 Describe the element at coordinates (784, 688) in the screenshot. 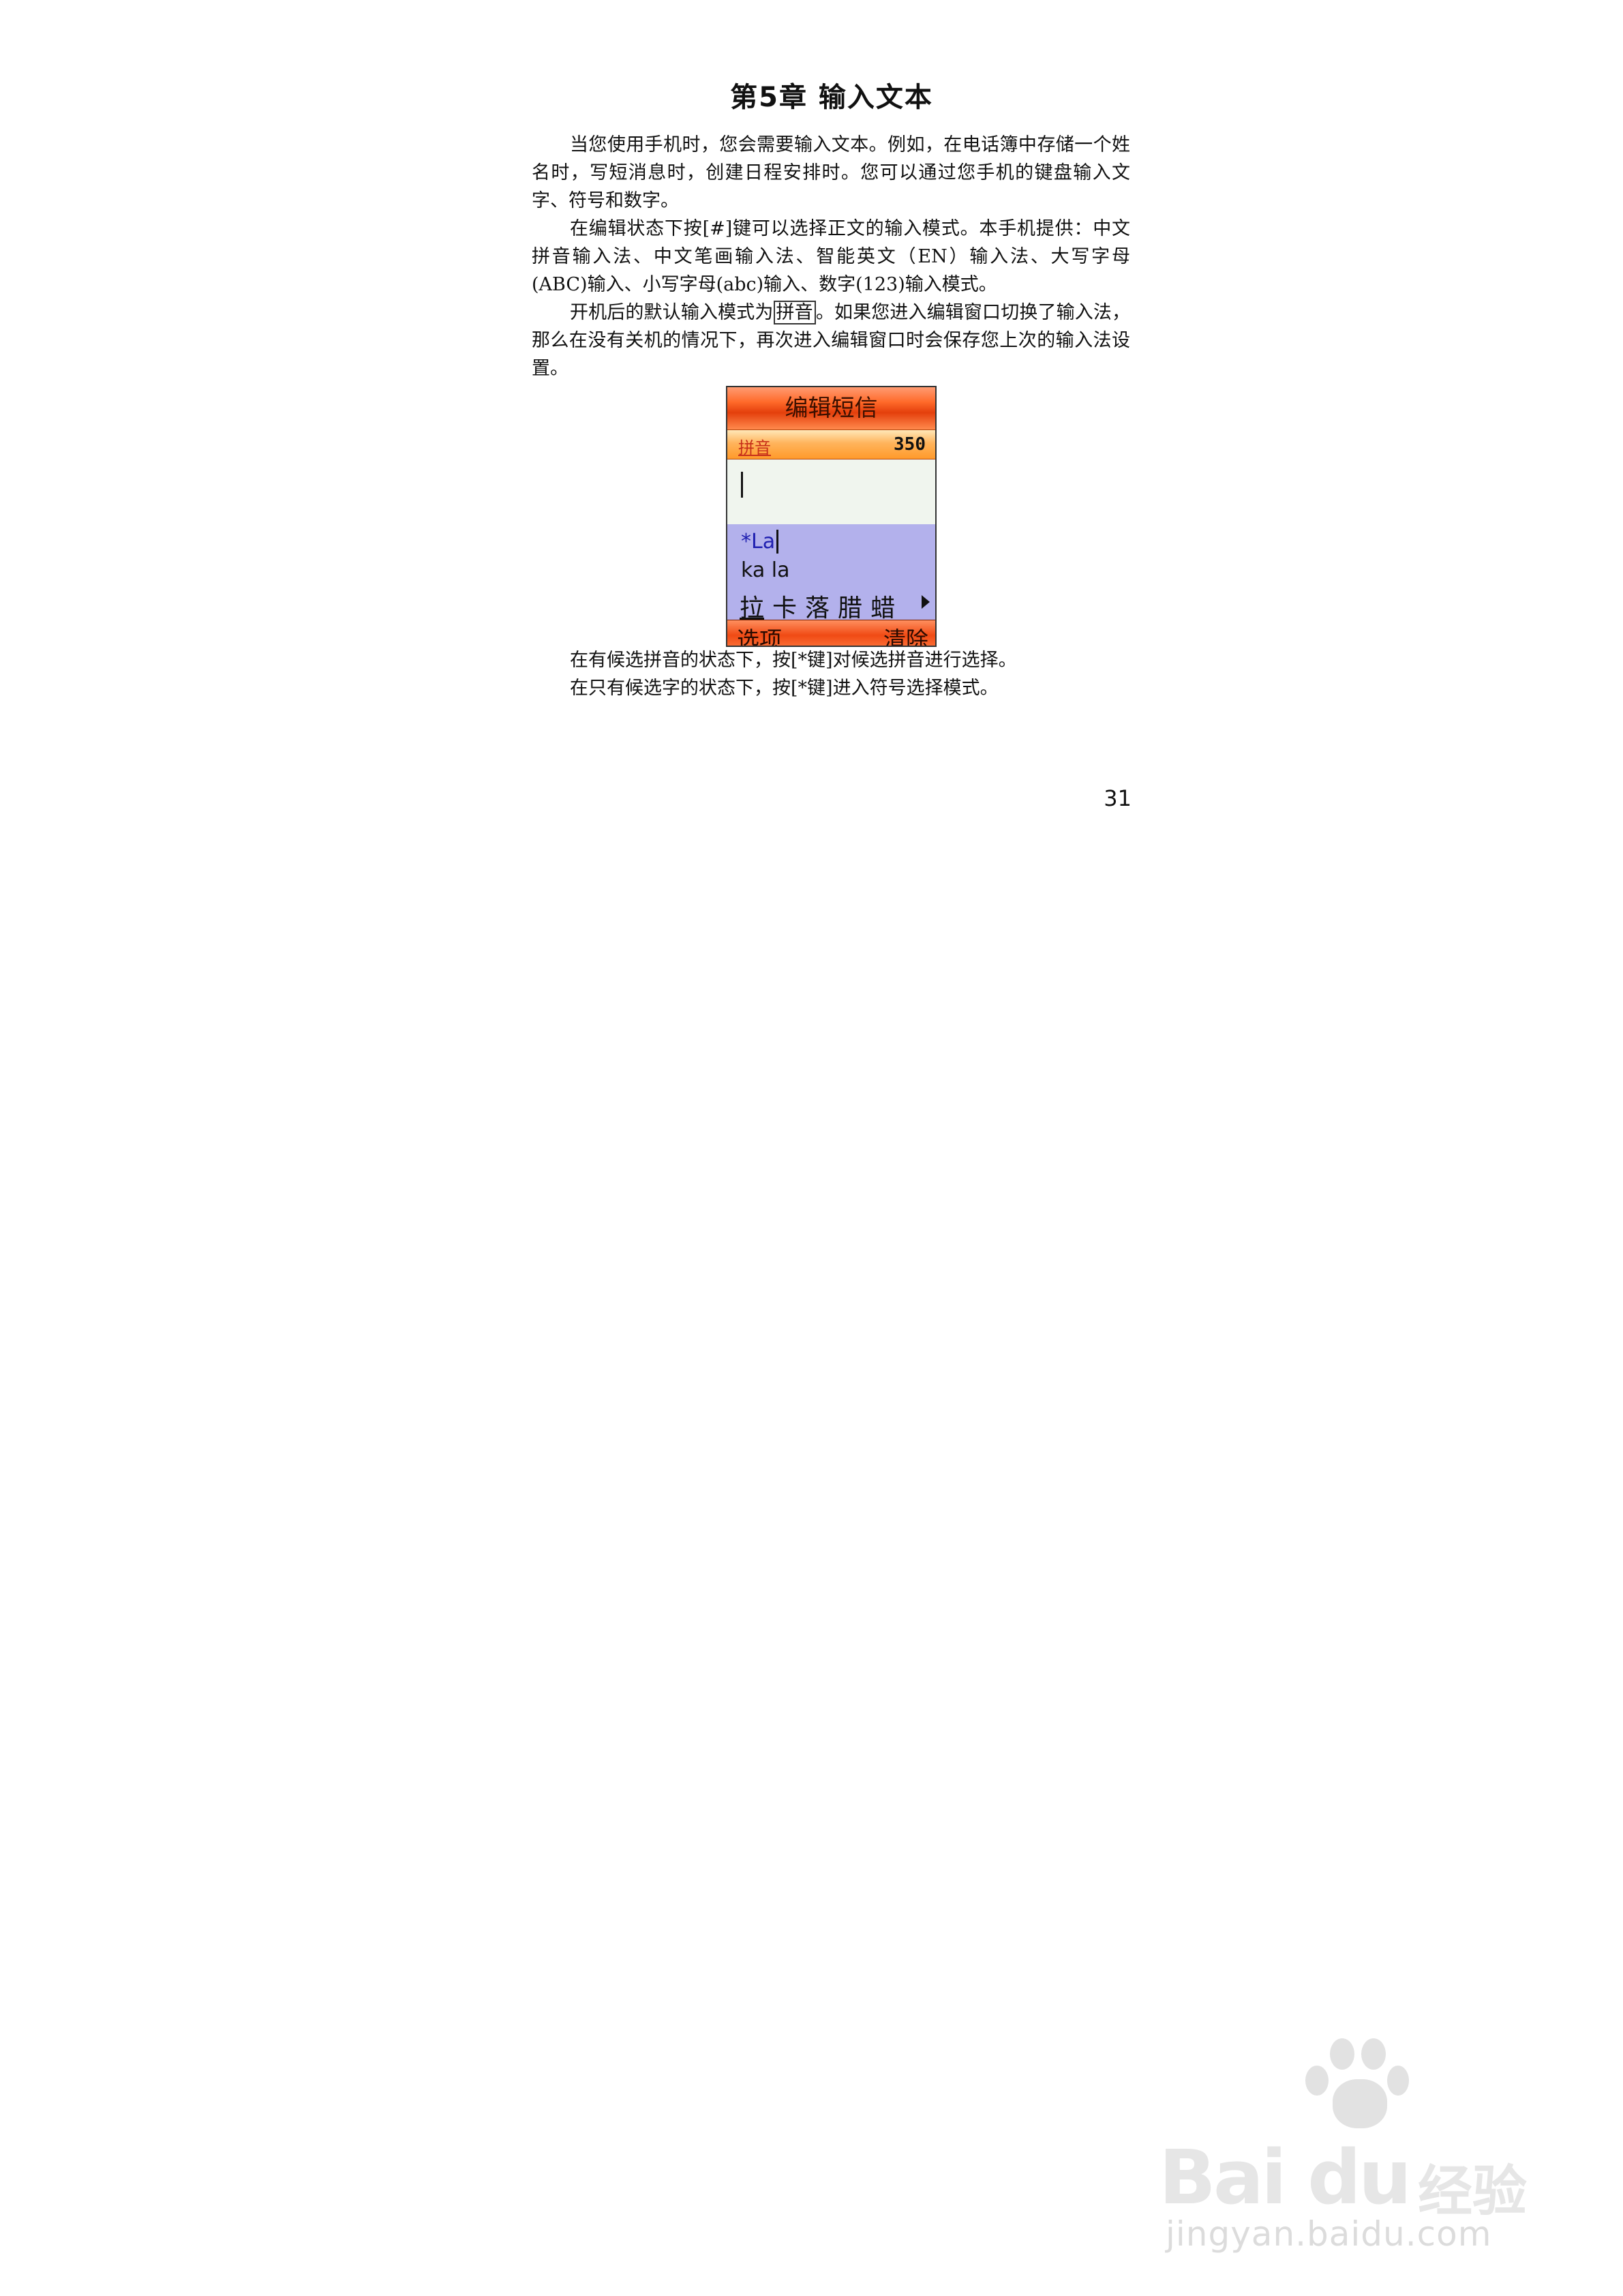

I see `paragraph-symbol-mode: 在只有候选字的状态下，按[*键]进入符号选择模式。` at that location.